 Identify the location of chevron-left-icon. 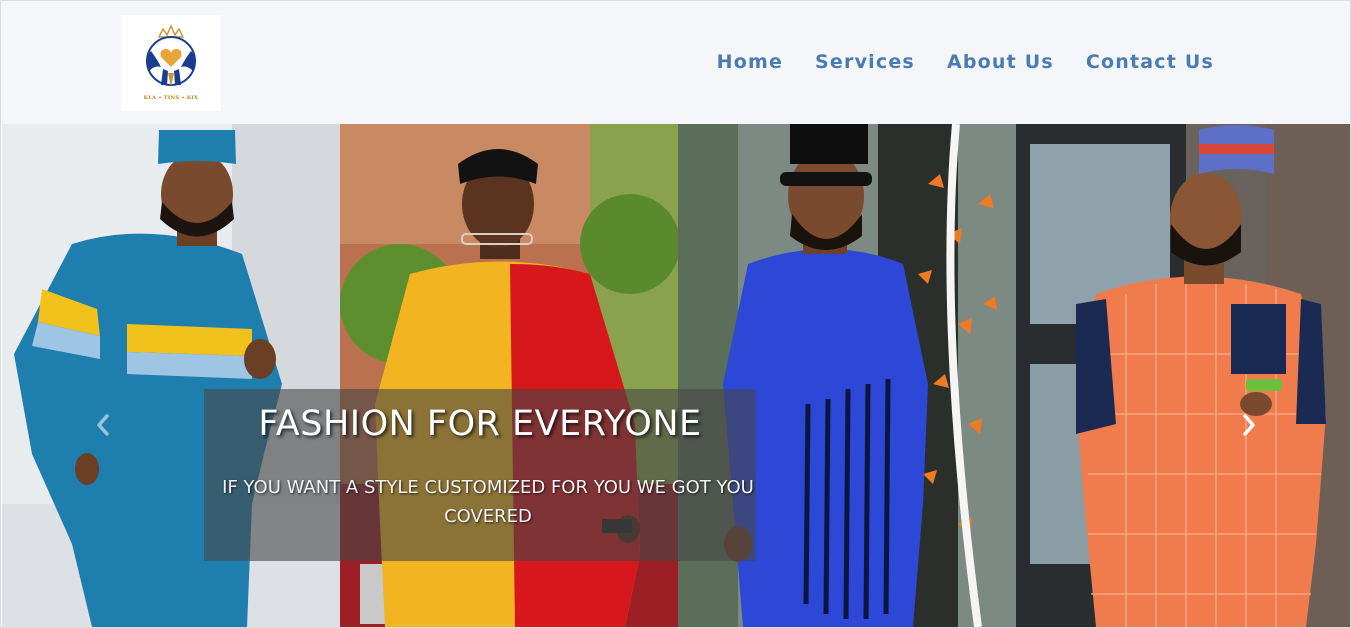
(103, 425).